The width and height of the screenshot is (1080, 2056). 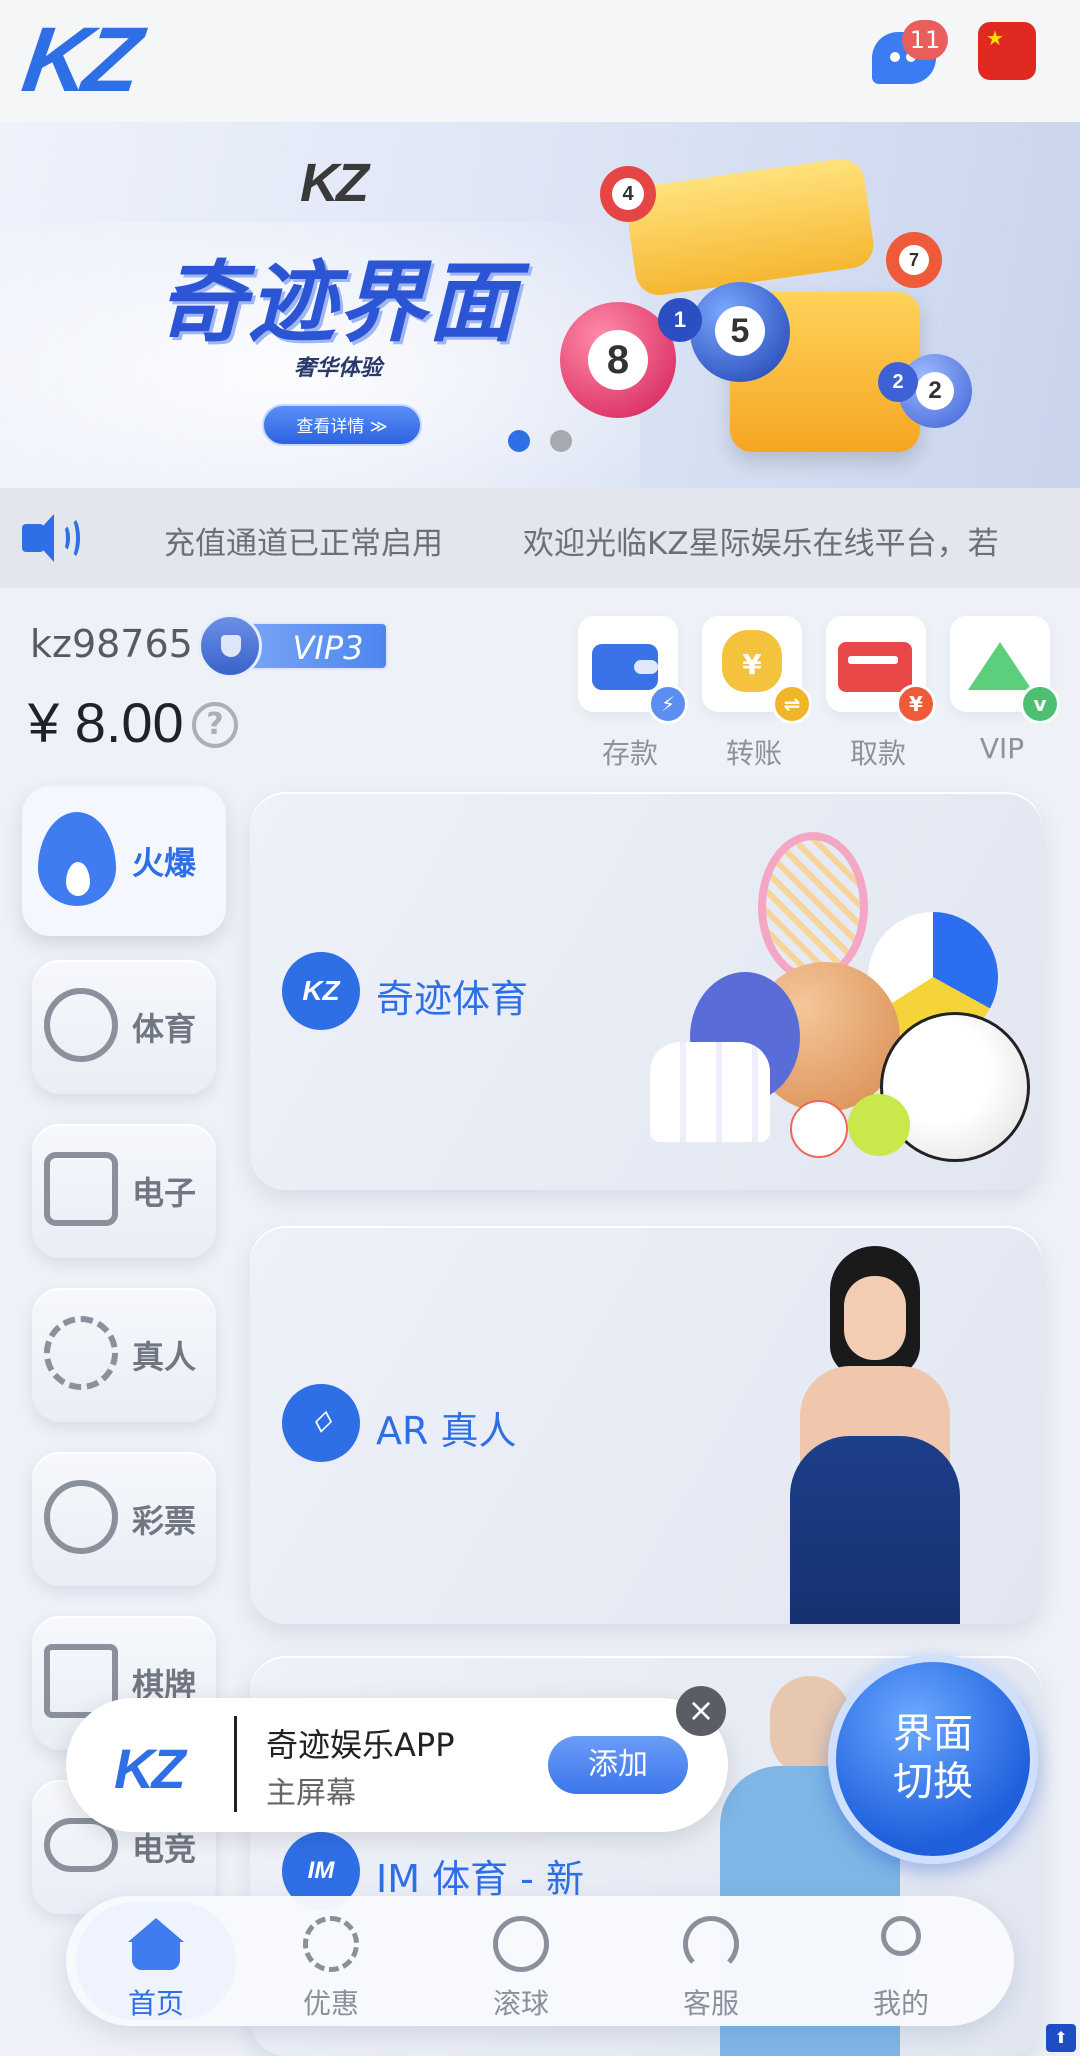 I want to click on banner-title: 奇迹界面, so click(x=338, y=302).